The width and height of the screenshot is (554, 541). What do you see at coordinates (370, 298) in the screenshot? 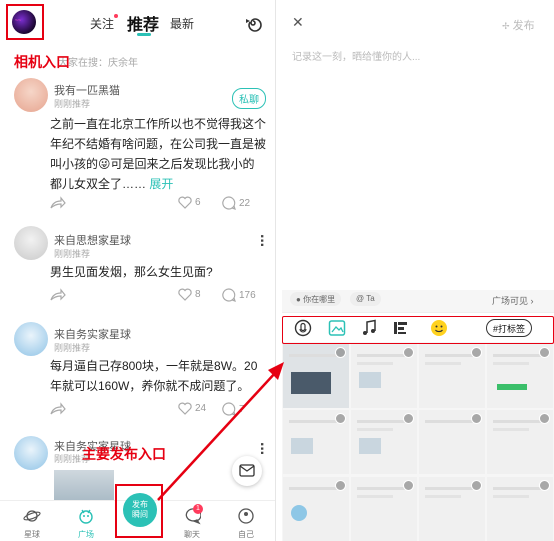
I see `mention-label: Ta` at bounding box center [370, 298].